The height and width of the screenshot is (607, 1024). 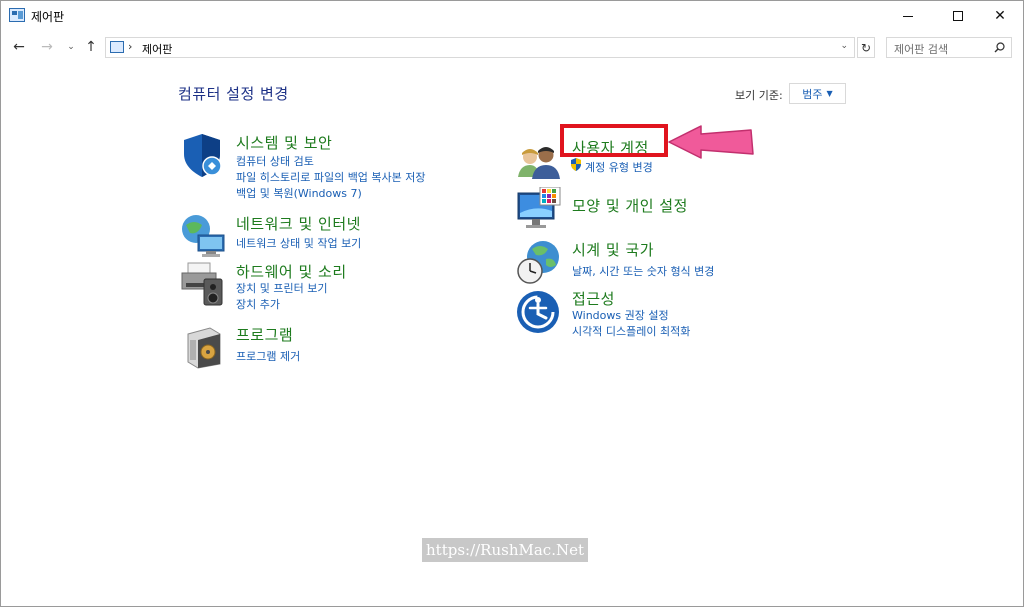 What do you see at coordinates (512, 16) in the screenshot?
I see `title-bar: 제어판 ✕` at bounding box center [512, 16].